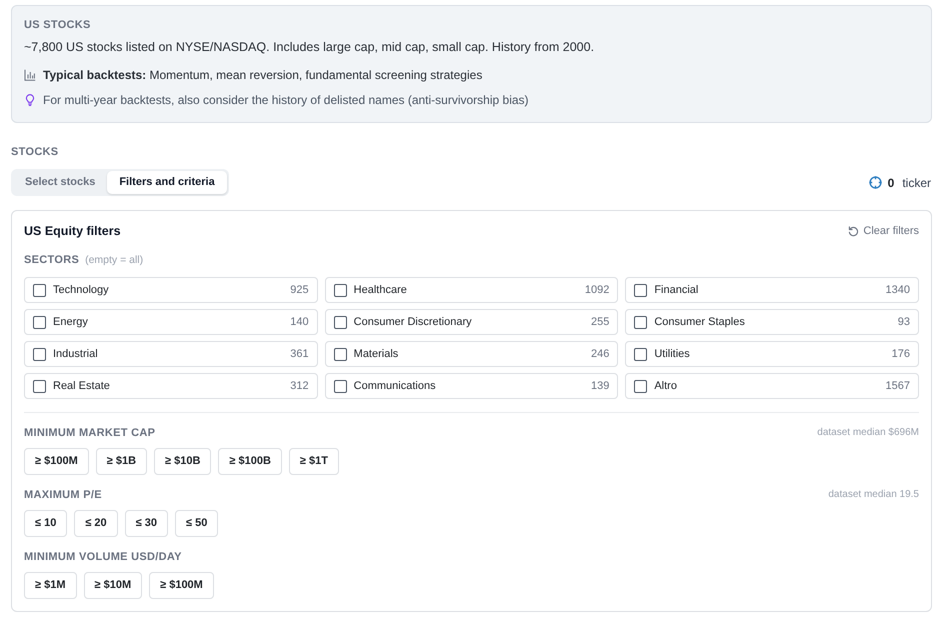 The image size is (942, 624). Describe the element at coordinates (898, 386) in the screenshot. I see `sector-count: 1567` at that location.